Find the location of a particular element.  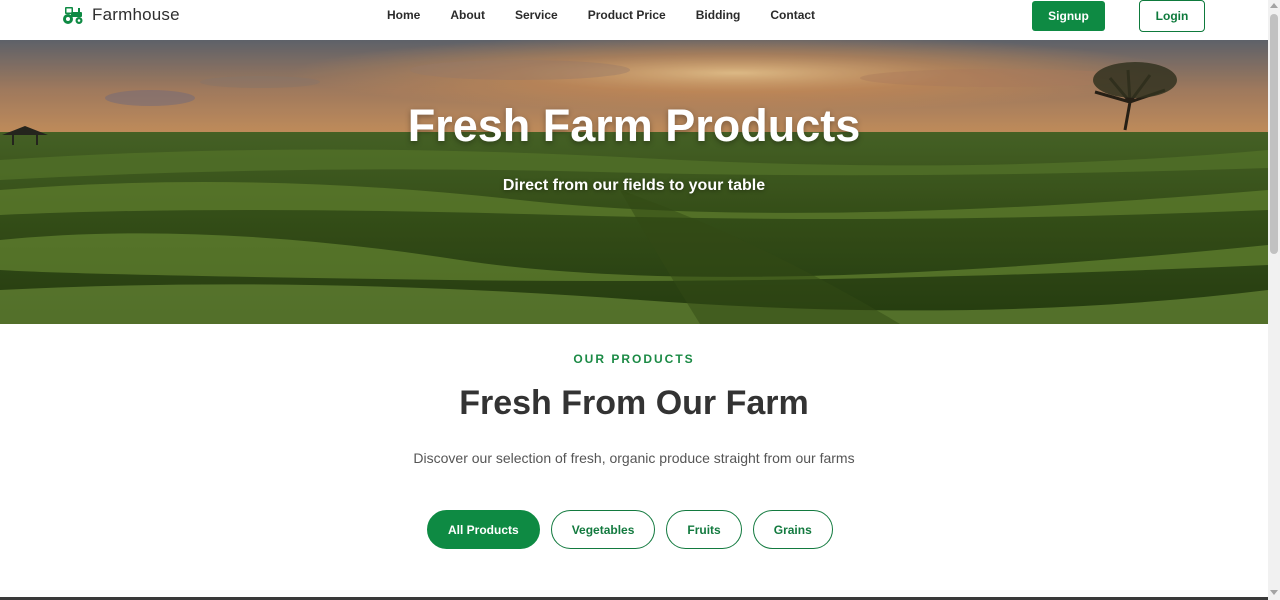

filter-grains: Grains is located at coordinates (792, 529).